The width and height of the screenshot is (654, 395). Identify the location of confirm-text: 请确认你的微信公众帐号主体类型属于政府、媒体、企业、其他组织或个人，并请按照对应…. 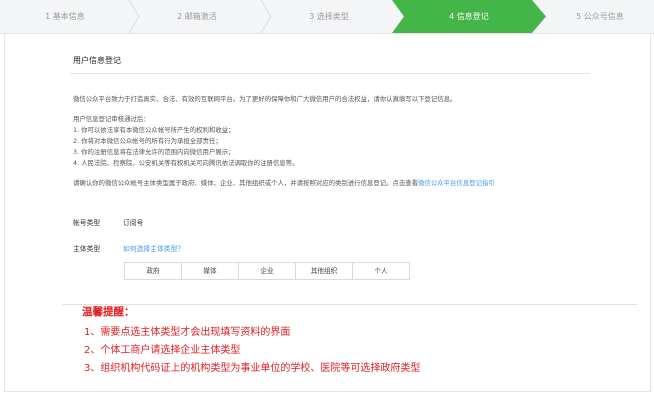
(246, 183).